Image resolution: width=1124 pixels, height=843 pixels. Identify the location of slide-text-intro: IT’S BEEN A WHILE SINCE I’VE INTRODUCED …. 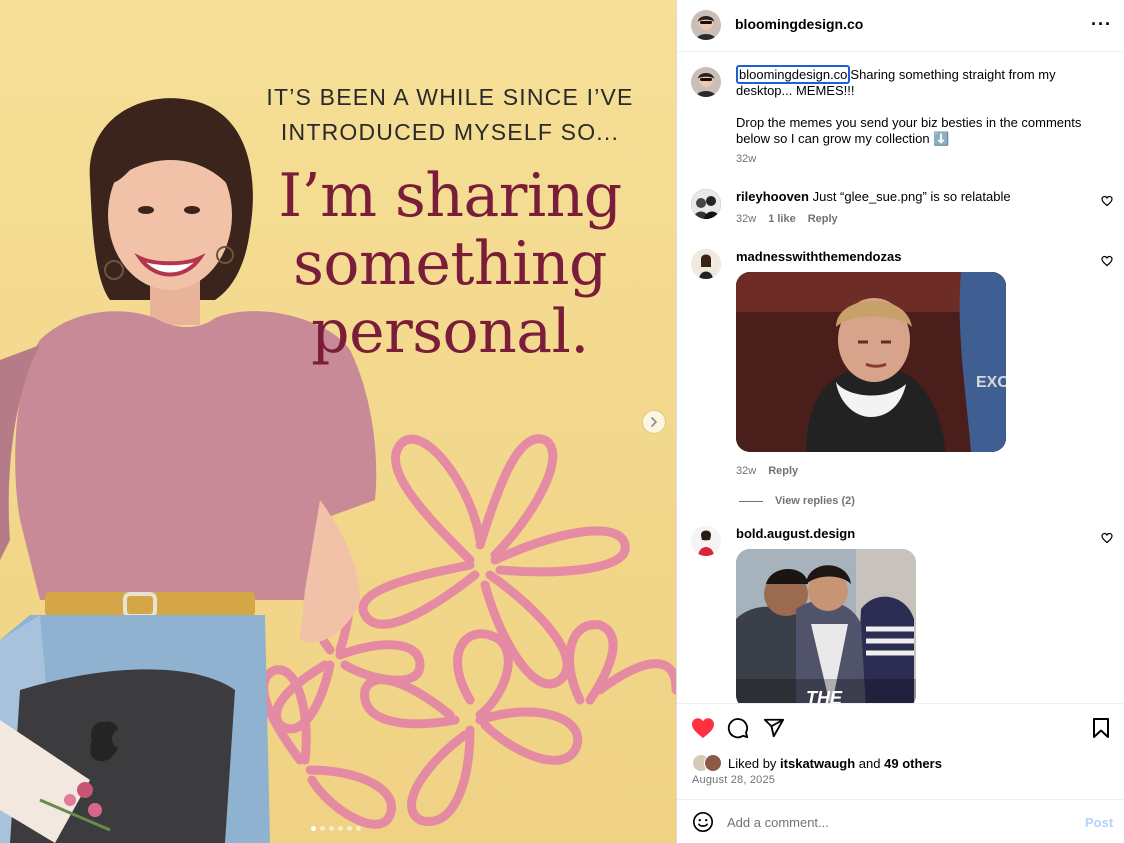
(444, 115).